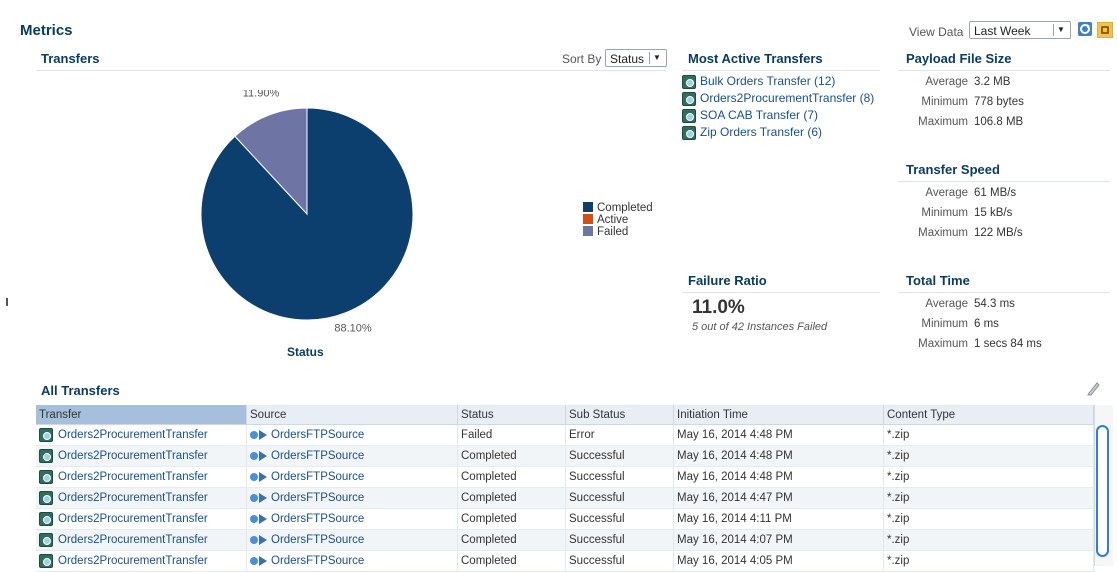 The height and width of the screenshot is (572, 1117). What do you see at coordinates (1020, 30) in the screenshot?
I see `view-data-select: Last Week ▼` at bounding box center [1020, 30].